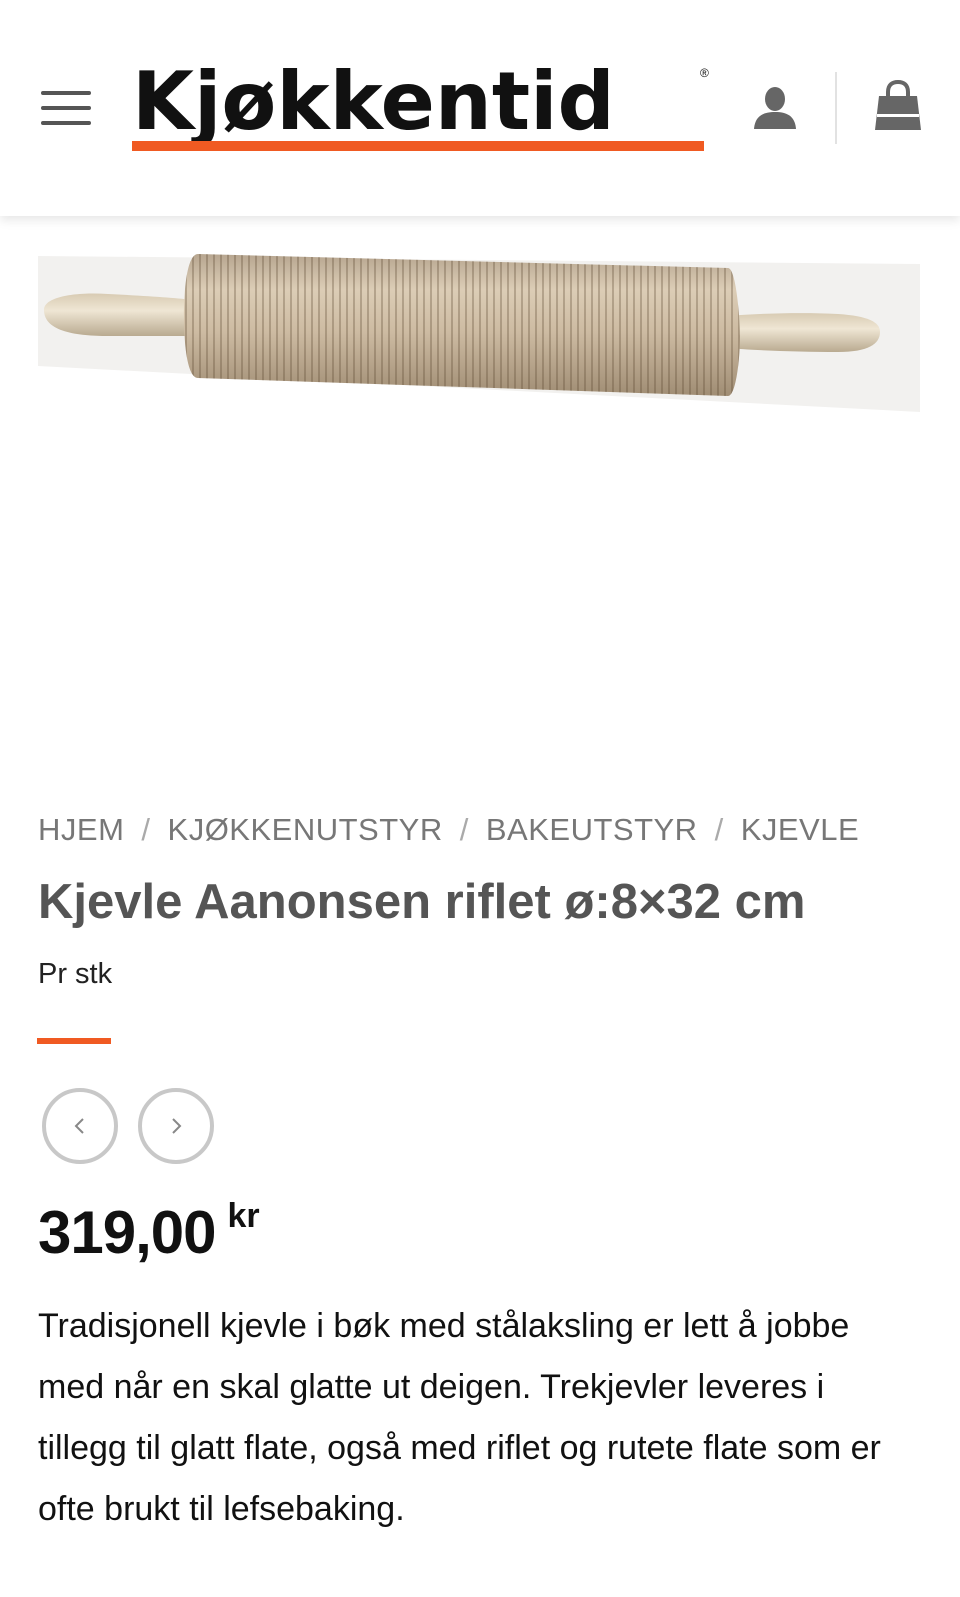 Image resolution: width=960 pixels, height=1597 pixels. Describe the element at coordinates (800, 829) in the screenshot. I see `breadcrumb-rolling-pins: KJEVLE` at that location.